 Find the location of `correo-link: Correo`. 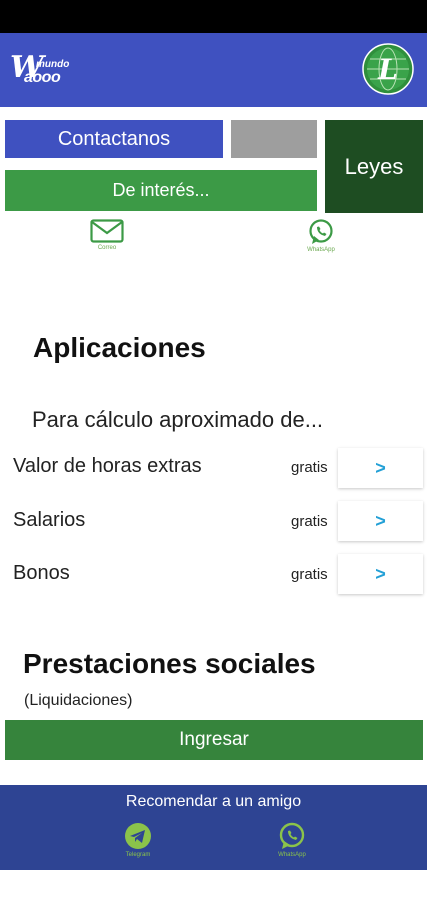

correo-link: Correo is located at coordinates (107, 235).